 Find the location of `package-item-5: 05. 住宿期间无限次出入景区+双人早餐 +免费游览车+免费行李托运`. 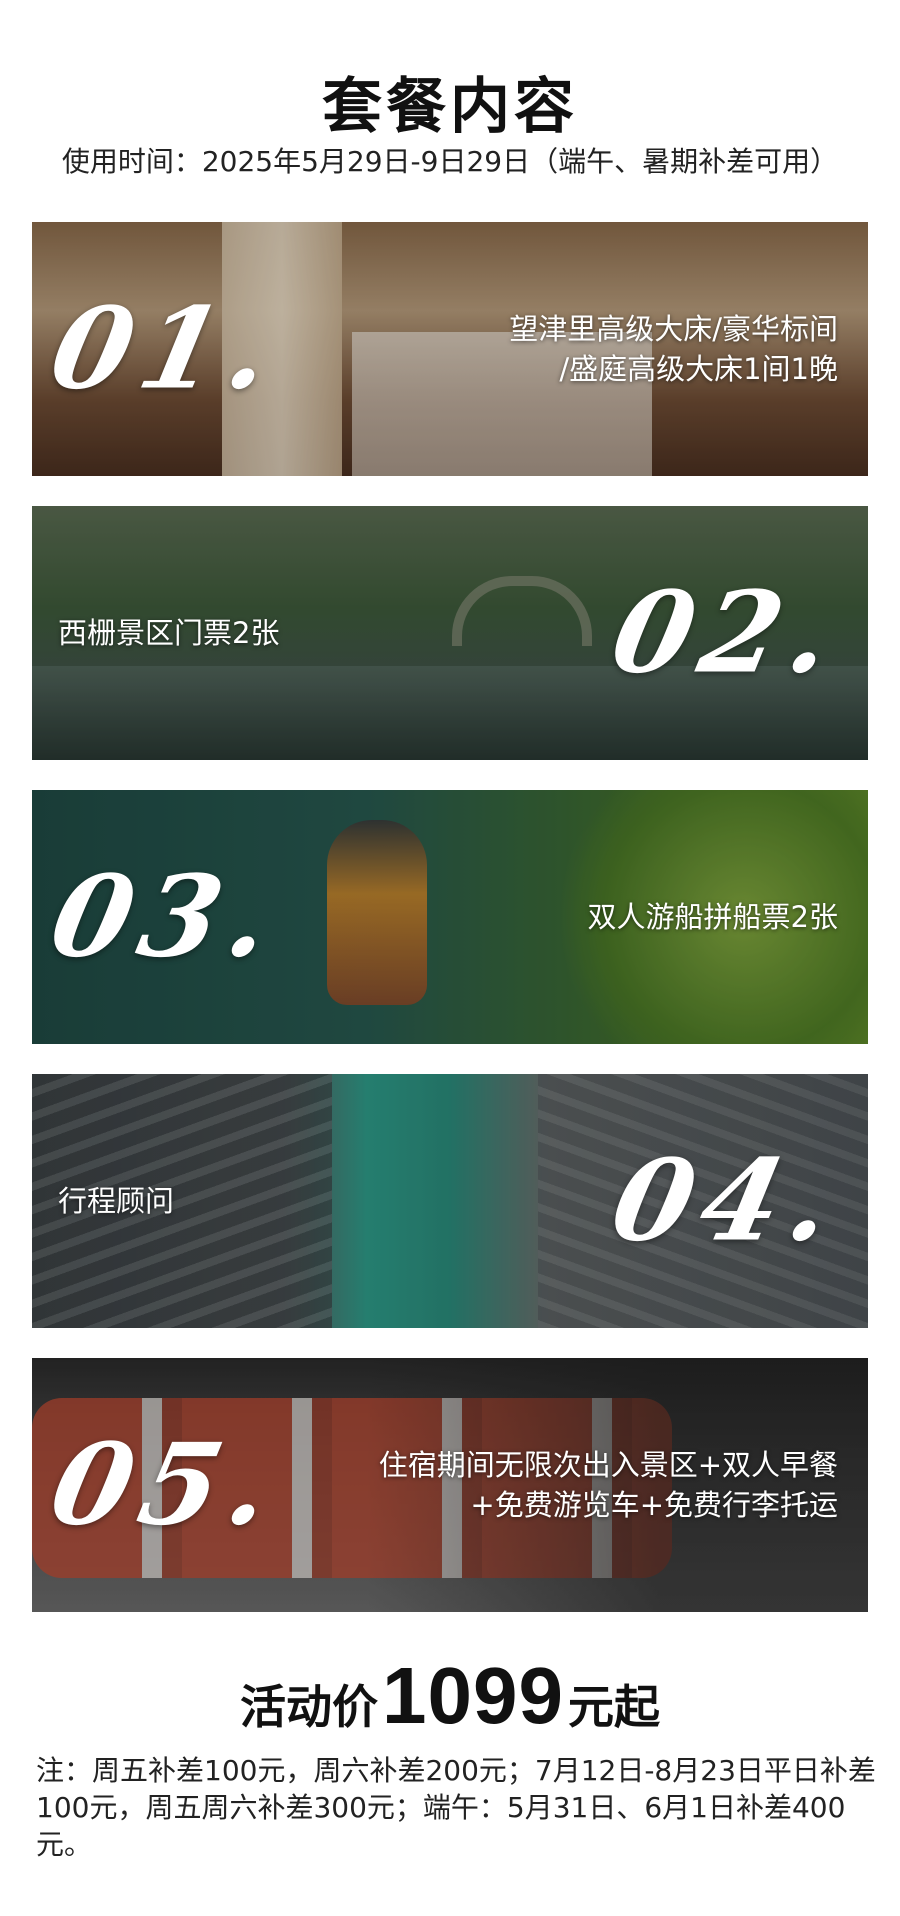

package-item-5: 05. 住宿期间无限次出入景区+双人早餐 +免费游览车+免费行李托运 is located at coordinates (450, 1485).